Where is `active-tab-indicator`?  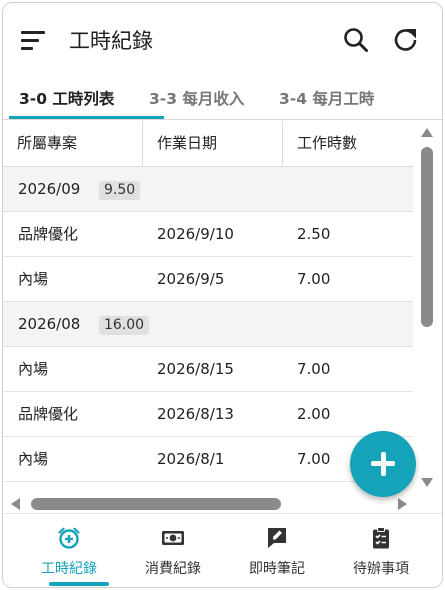
active-tab-indicator is located at coordinates (86, 117).